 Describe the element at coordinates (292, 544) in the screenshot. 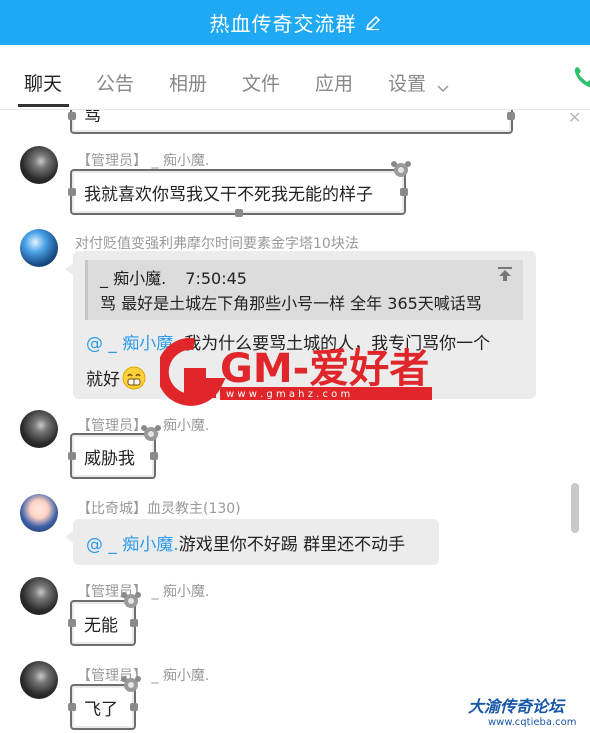

I see `message-text: 游戏里你不好踢 群里还不动手` at that location.